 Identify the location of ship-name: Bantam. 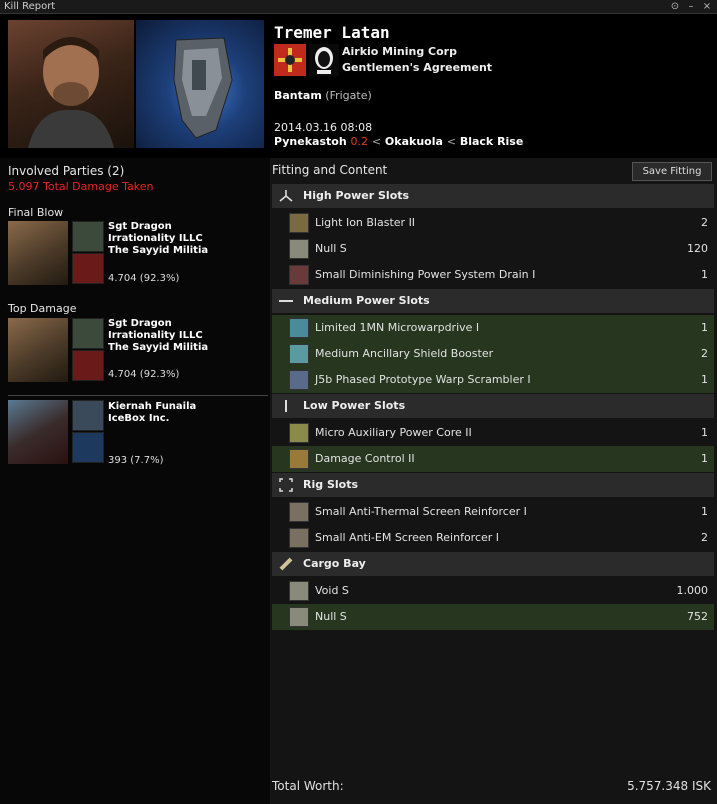
(298, 95).